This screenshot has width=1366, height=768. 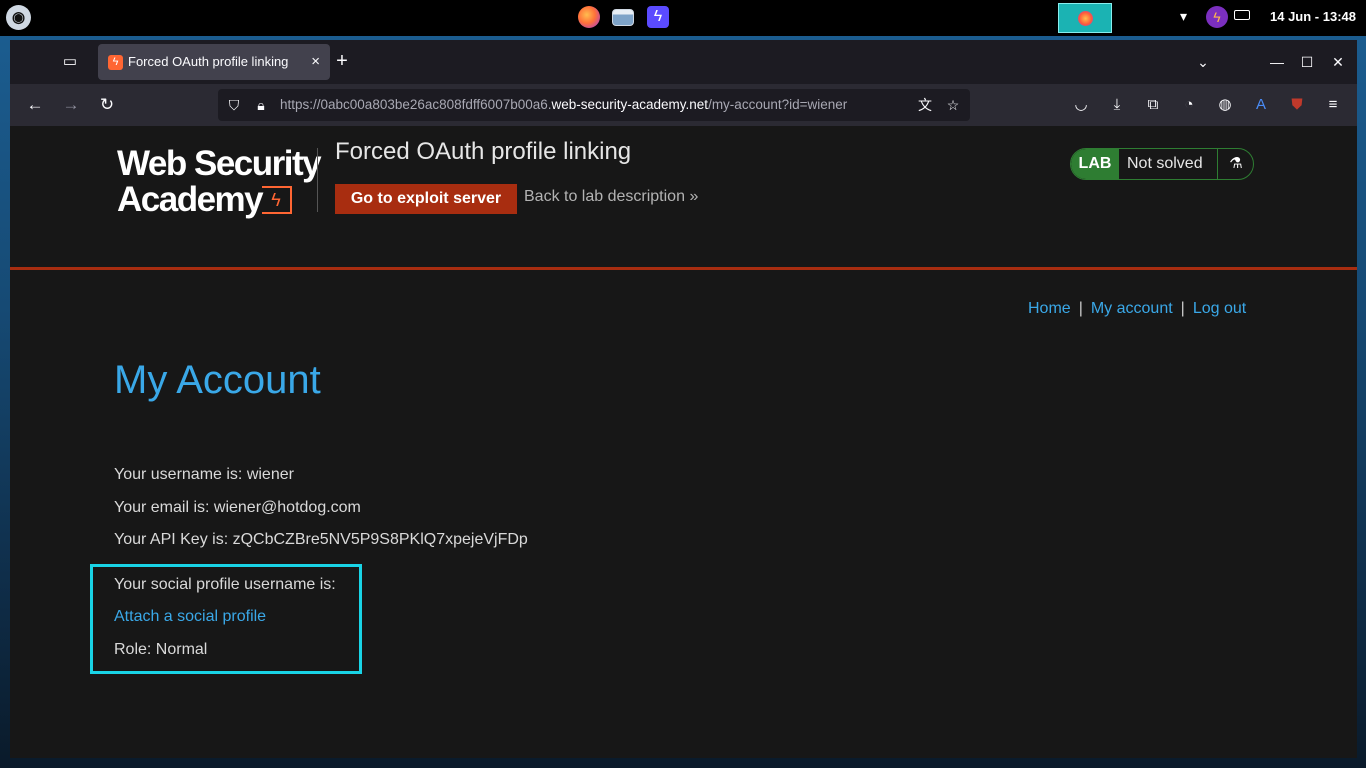 What do you see at coordinates (630, 104) in the screenshot?
I see `url-host: web-security-academy.net` at bounding box center [630, 104].